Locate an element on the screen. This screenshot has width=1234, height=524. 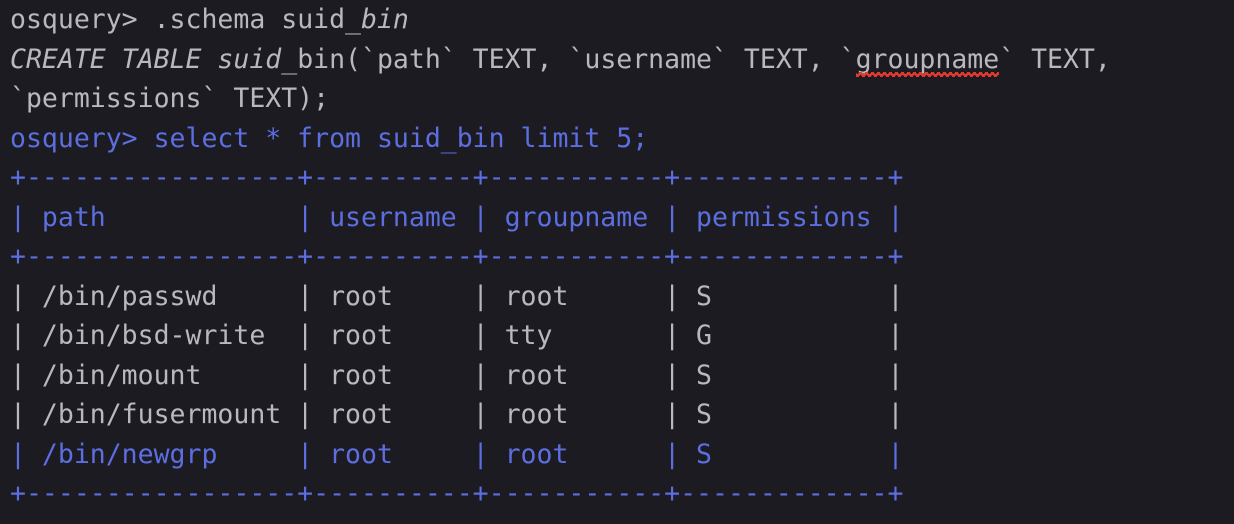
table-row: | /bin/mount | root | root | S | is located at coordinates (456, 376).